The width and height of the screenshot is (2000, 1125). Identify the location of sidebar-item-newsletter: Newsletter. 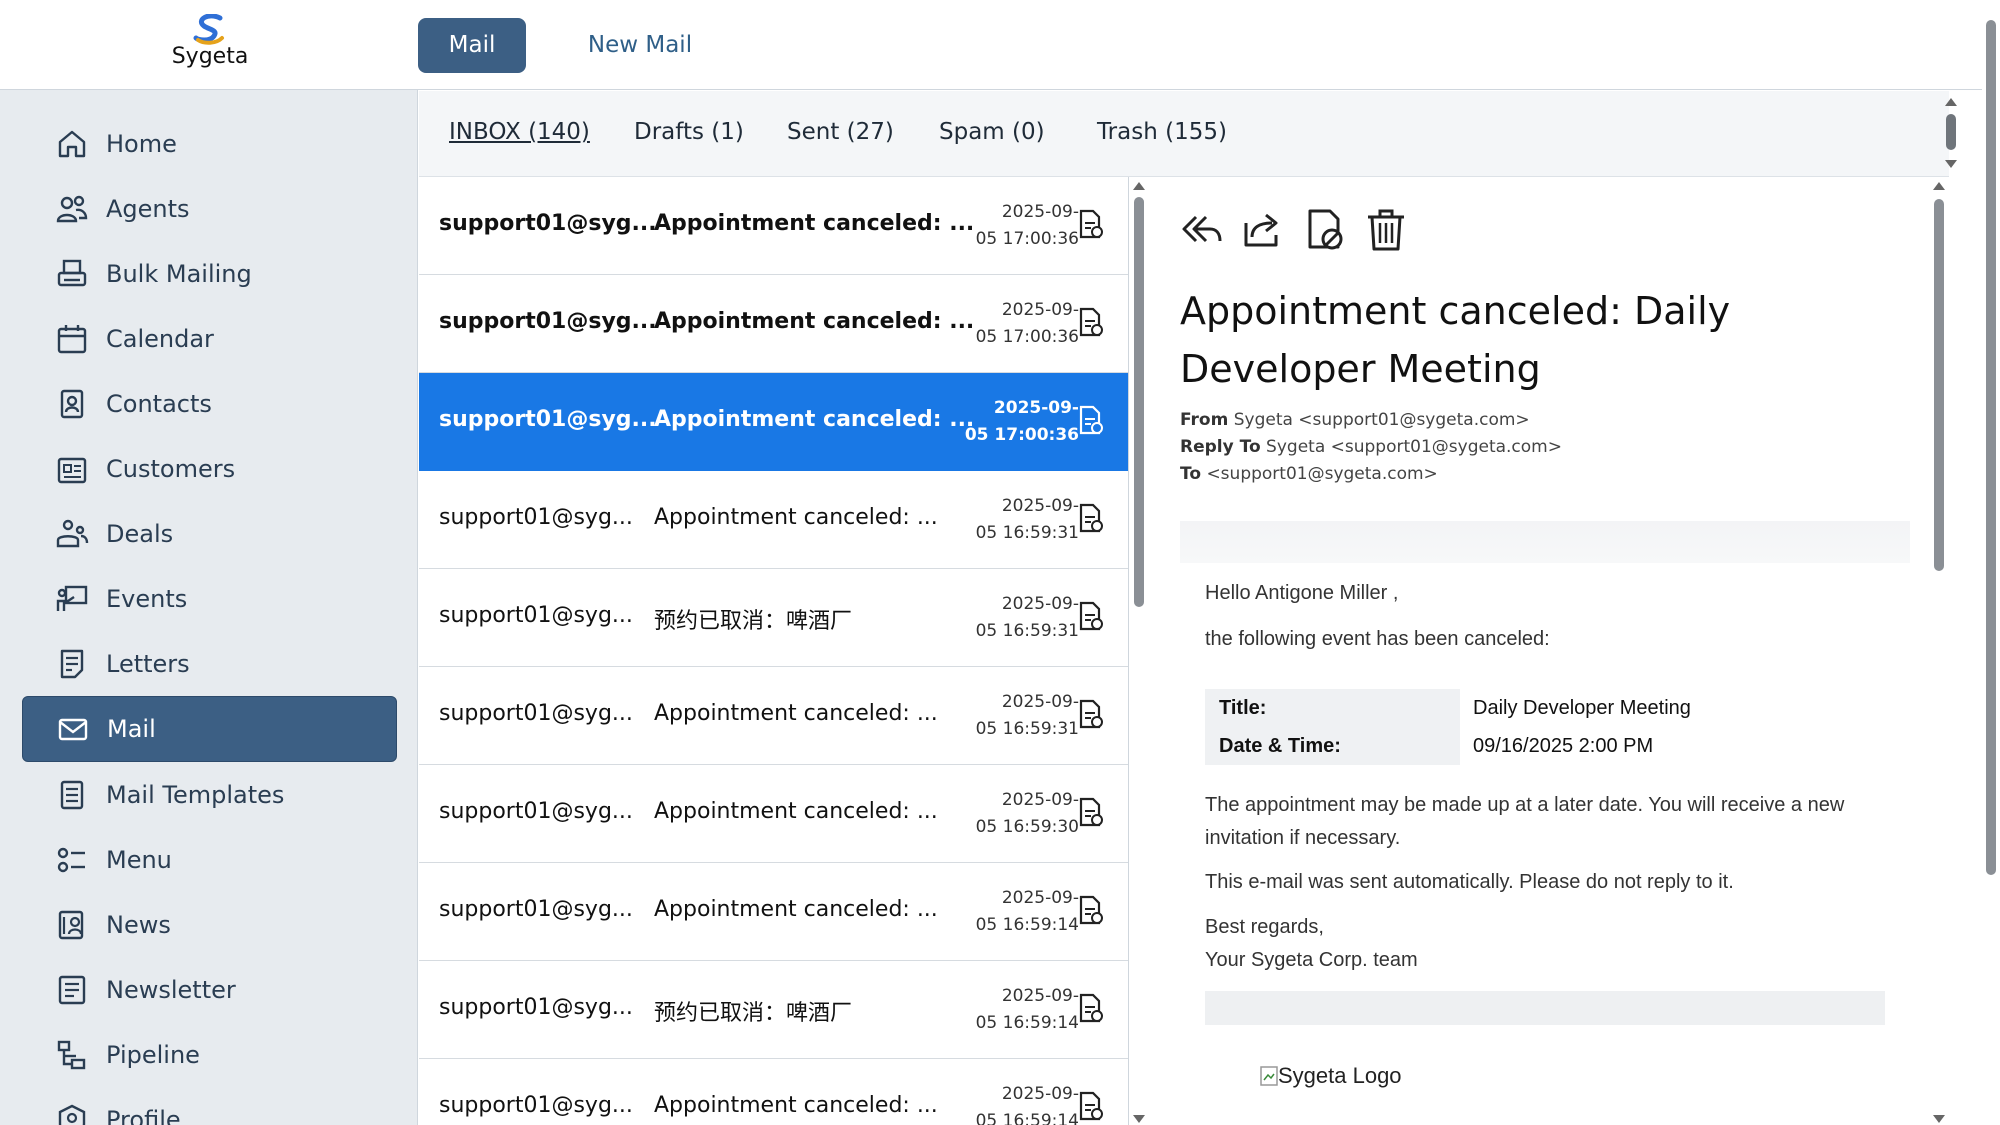
(209, 990).